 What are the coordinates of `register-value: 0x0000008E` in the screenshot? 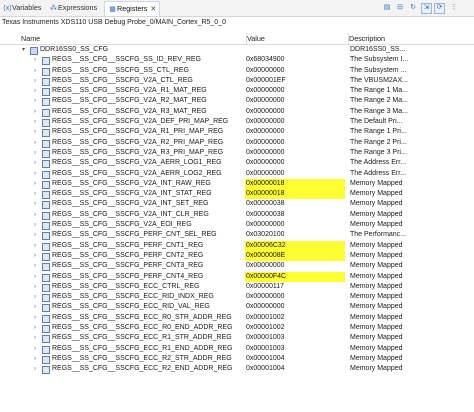 It's located at (295, 256).